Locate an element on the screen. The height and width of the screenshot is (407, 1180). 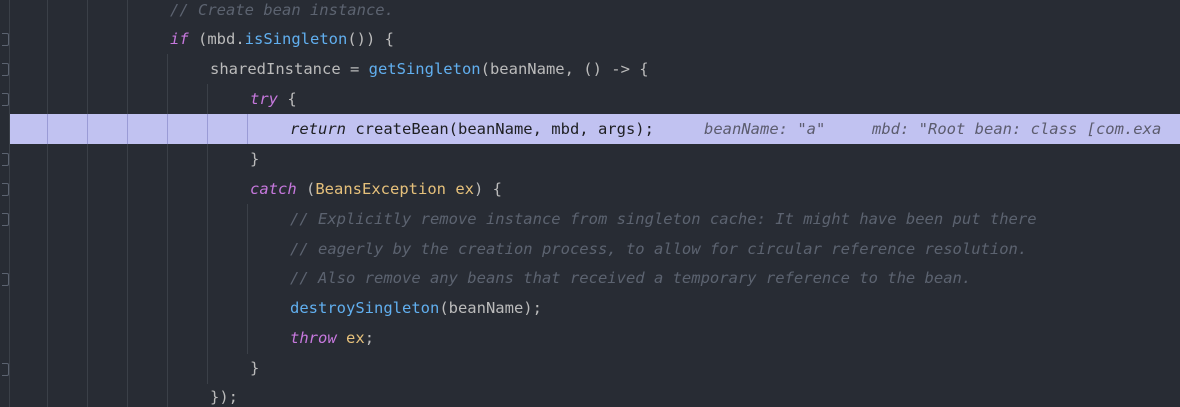
code-text: // Create bean instance. is located at coordinates (282, 12).